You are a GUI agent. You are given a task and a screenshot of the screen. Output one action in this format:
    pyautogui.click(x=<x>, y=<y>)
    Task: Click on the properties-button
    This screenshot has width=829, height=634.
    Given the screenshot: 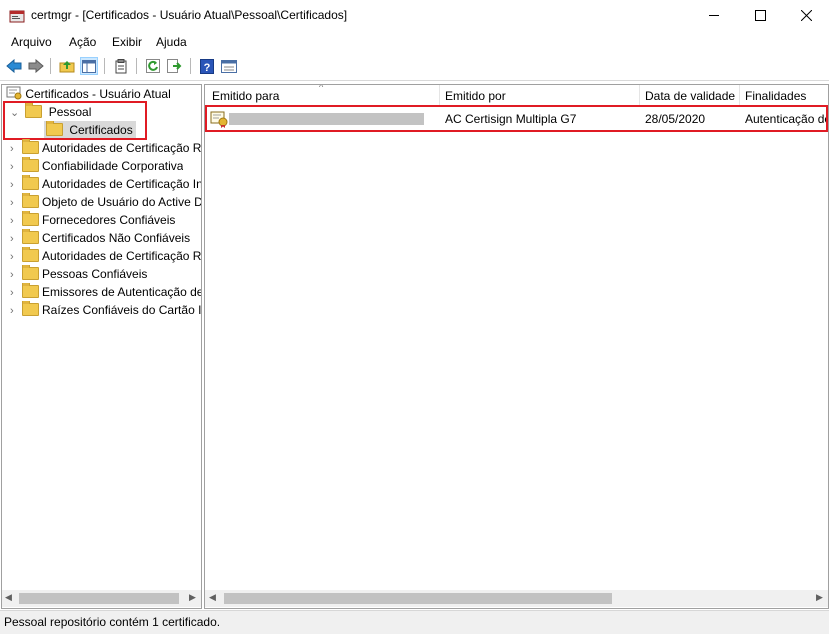 What is the action you would take?
    pyautogui.click(x=121, y=66)
    